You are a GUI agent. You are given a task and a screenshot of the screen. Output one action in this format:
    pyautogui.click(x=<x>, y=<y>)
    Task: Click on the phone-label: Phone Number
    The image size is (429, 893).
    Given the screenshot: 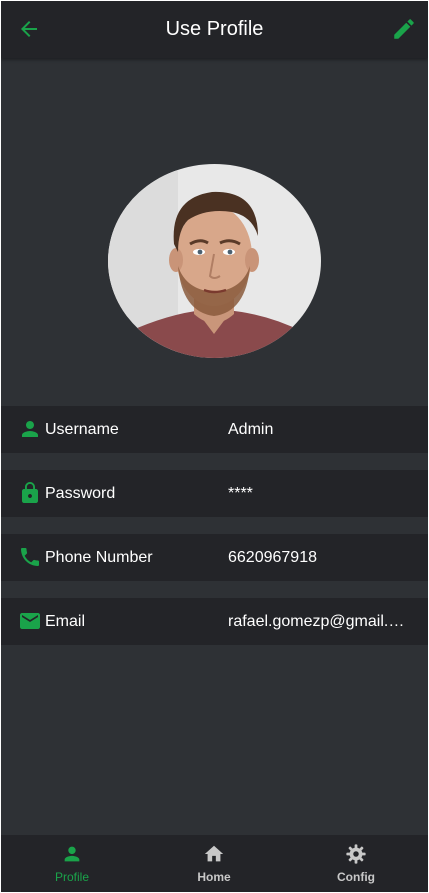 What is the action you would take?
    pyautogui.click(x=99, y=557)
    